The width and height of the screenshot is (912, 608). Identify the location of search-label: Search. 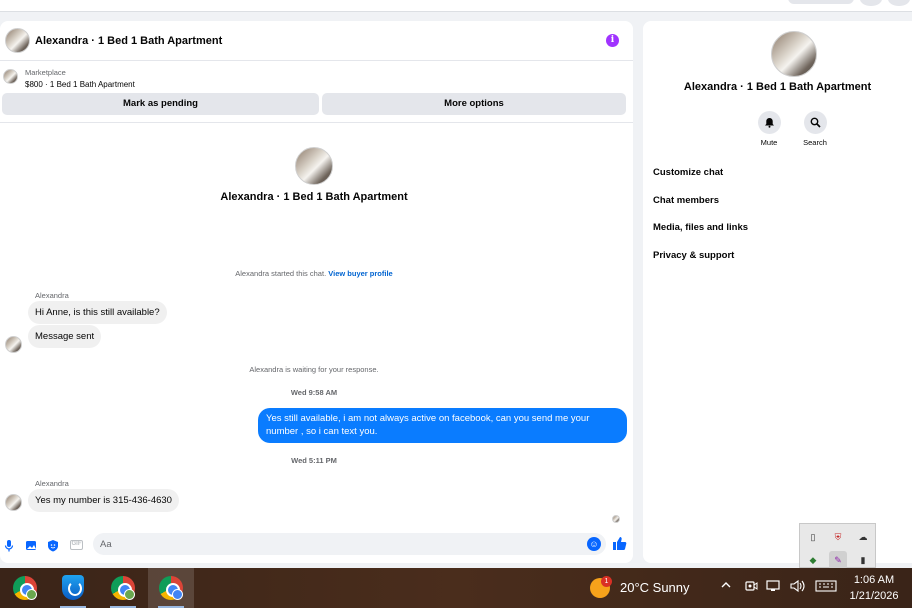
(815, 142).